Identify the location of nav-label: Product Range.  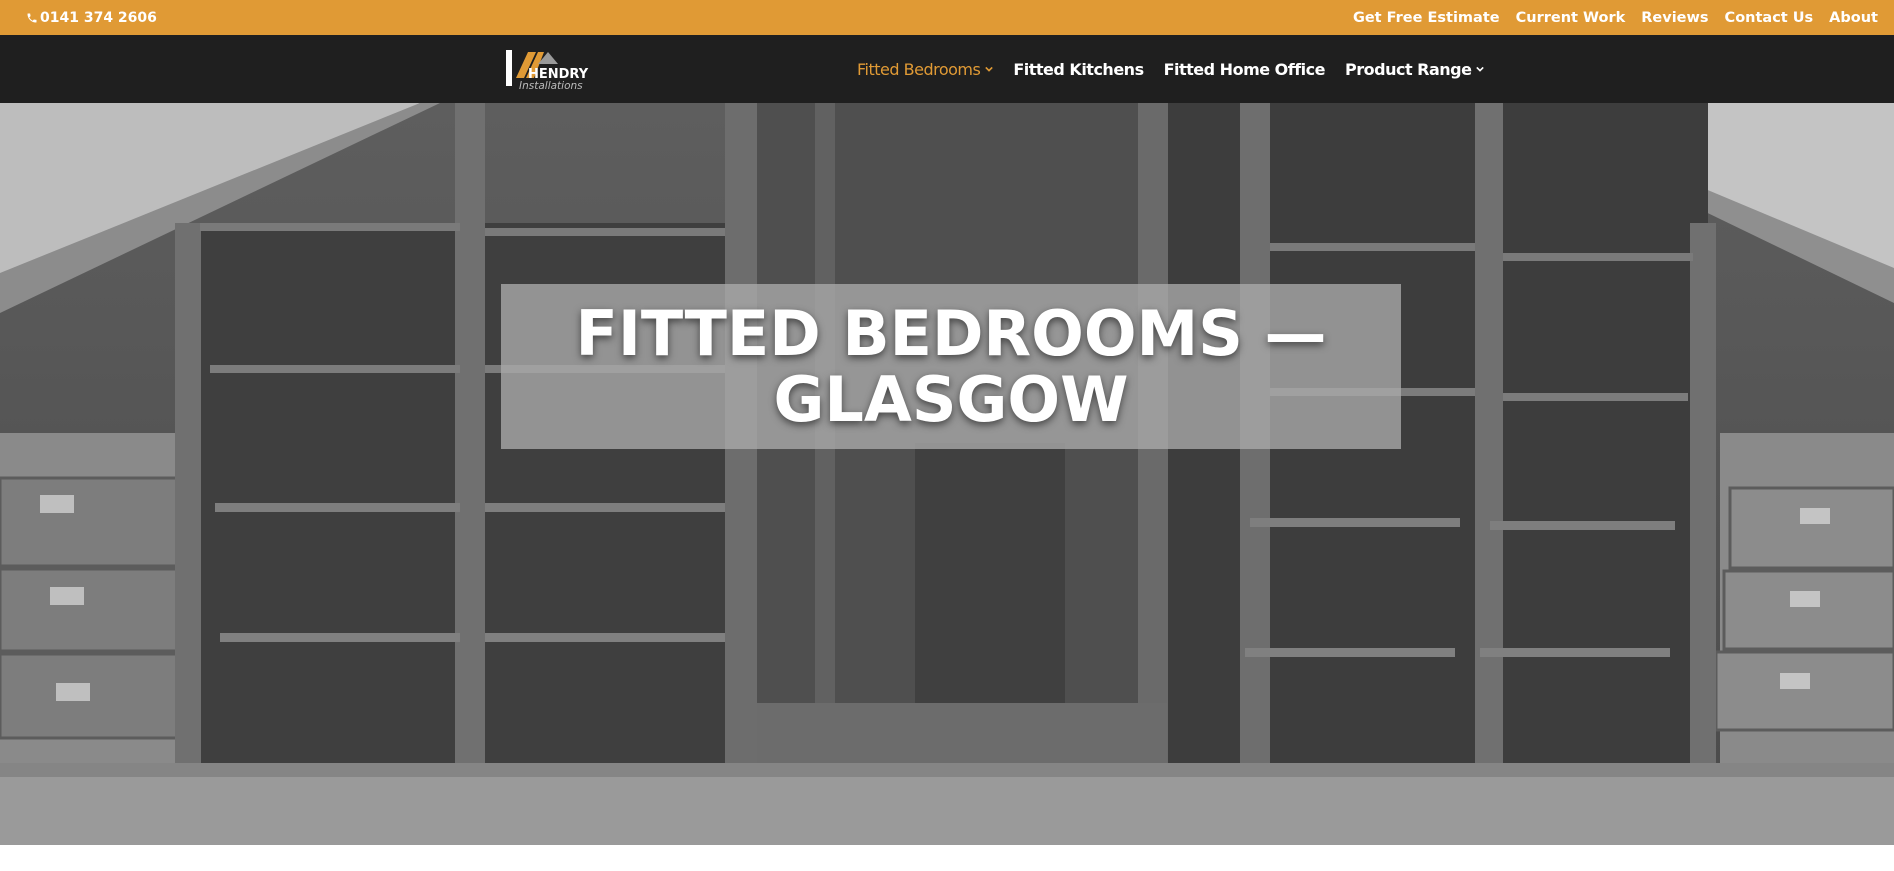
(1408, 69).